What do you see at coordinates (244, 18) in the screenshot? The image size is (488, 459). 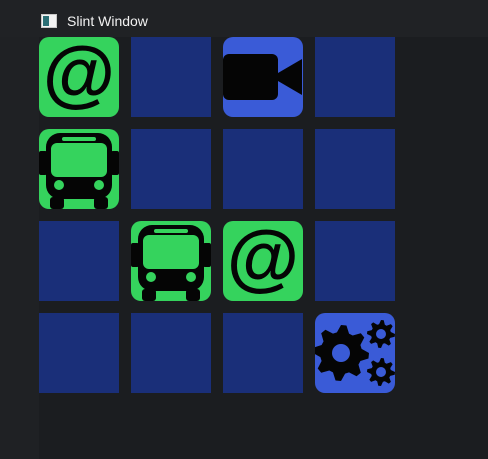 I see `title-bar: Slint Window` at bounding box center [244, 18].